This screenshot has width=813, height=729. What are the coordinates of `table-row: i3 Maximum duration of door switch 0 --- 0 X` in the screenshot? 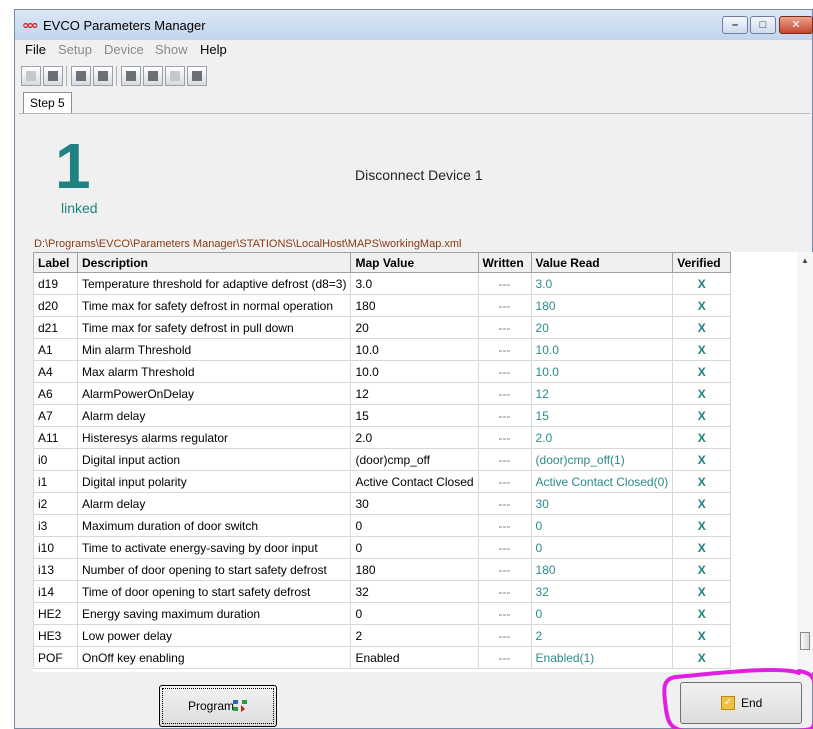 It's located at (382, 525).